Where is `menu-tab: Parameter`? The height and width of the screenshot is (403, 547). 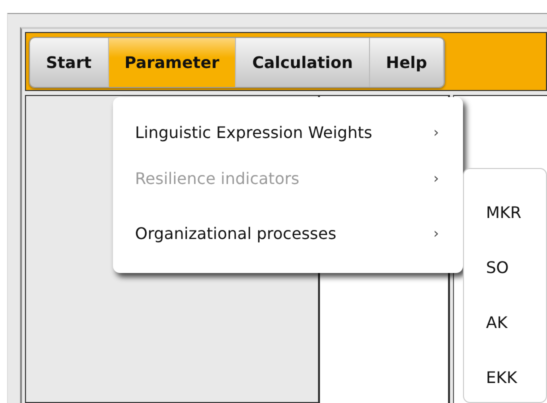
menu-tab: Parameter is located at coordinates (172, 62).